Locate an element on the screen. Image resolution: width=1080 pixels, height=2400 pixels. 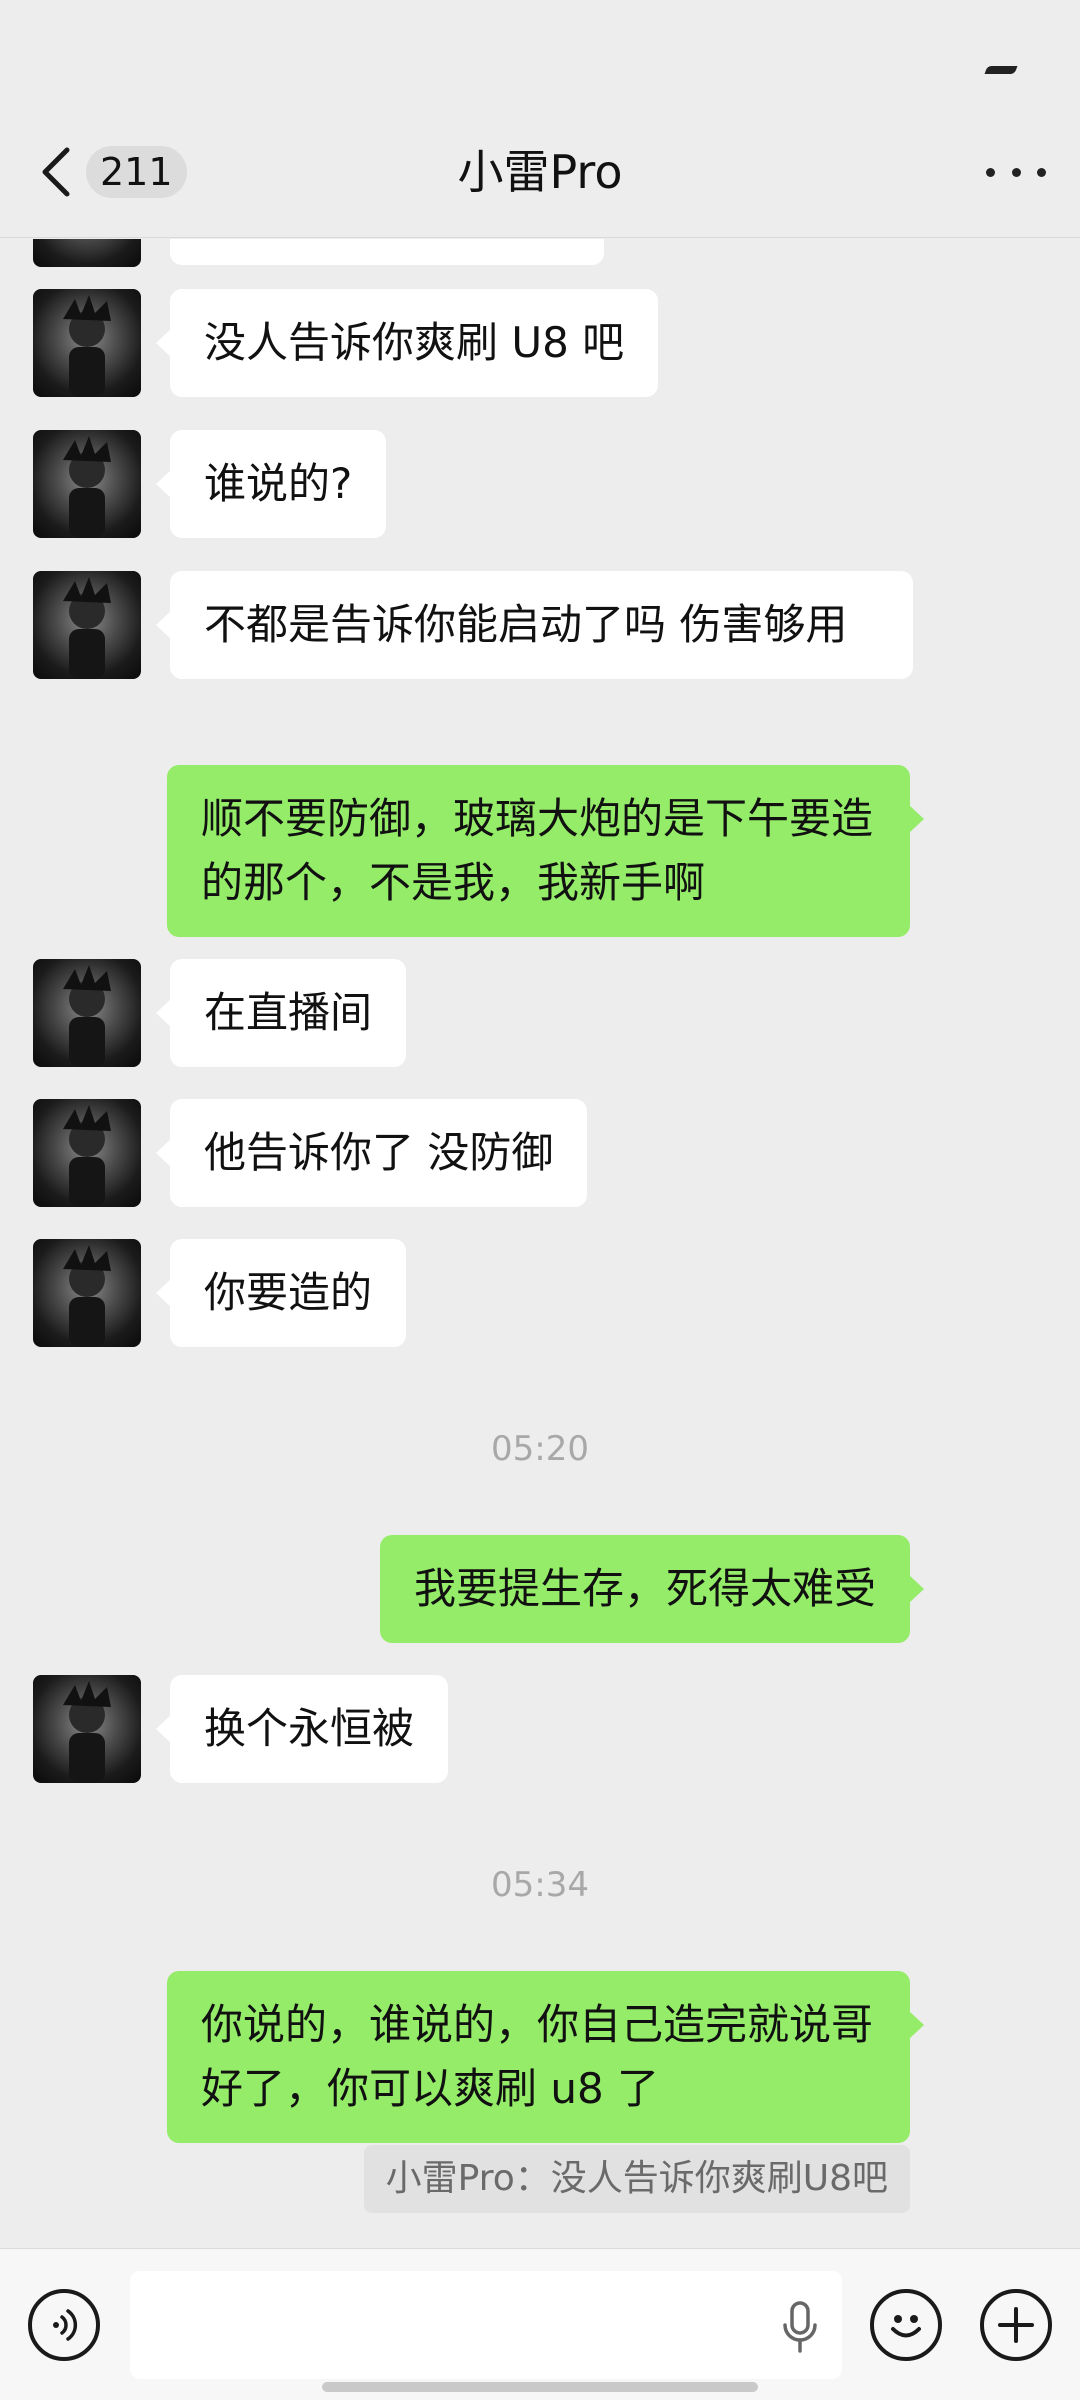
status-indicator is located at coordinates (1001, 70).